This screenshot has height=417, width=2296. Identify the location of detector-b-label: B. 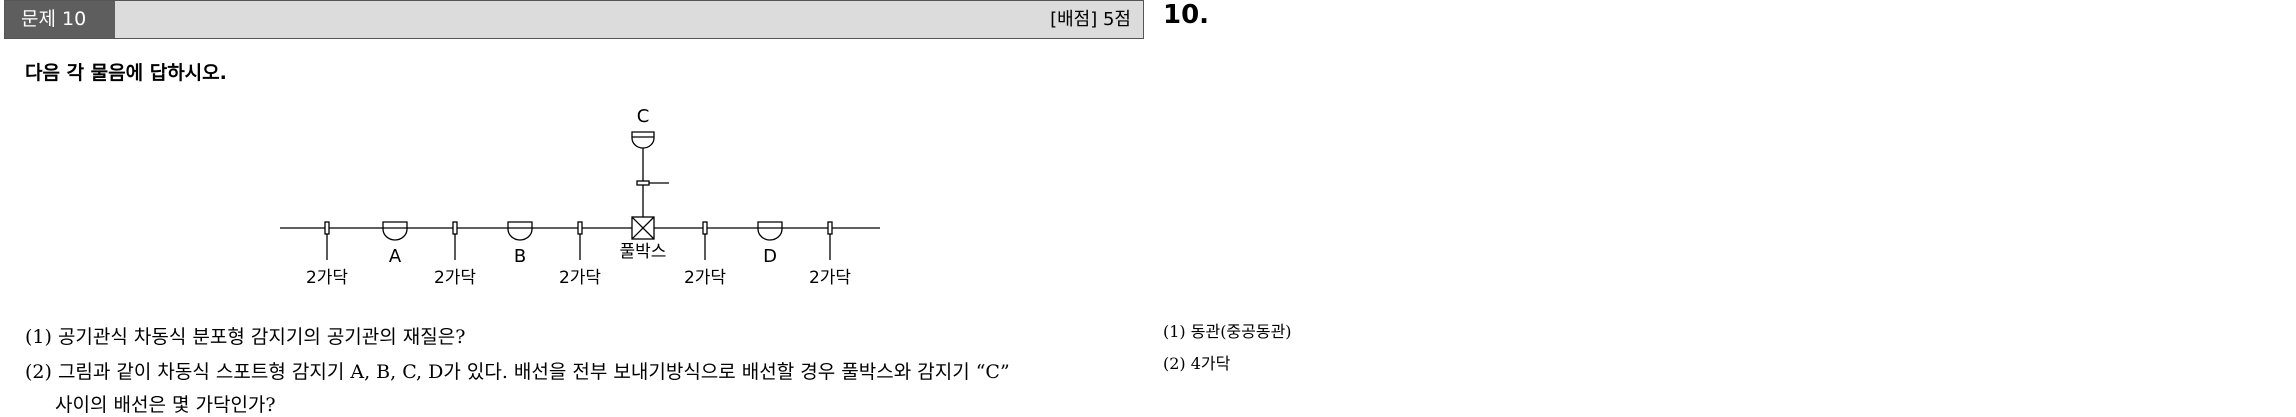
(520, 256).